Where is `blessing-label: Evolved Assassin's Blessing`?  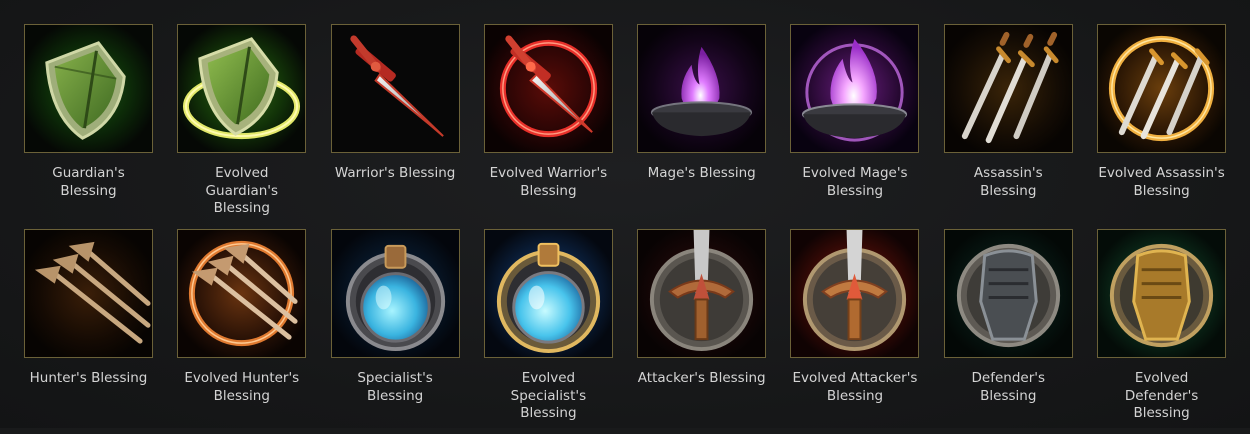
blessing-label: Evolved Assassin's Blessing is located at coordinates (1161, 182).